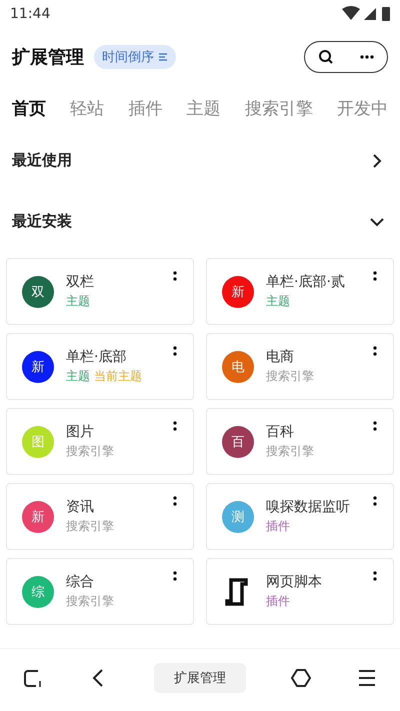  I want to click on tab: 首页, so click(29, 108).